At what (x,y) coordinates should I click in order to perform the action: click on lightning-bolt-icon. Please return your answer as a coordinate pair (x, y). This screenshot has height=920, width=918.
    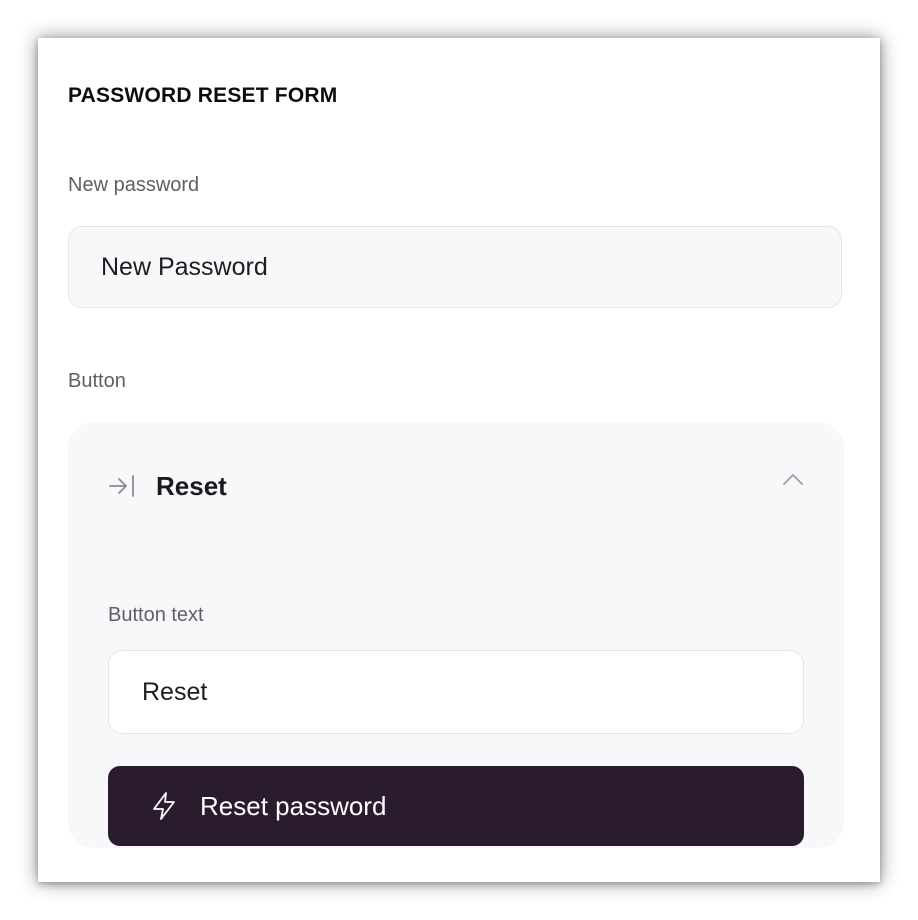
    Looking at the image, I should click on (164, 806).